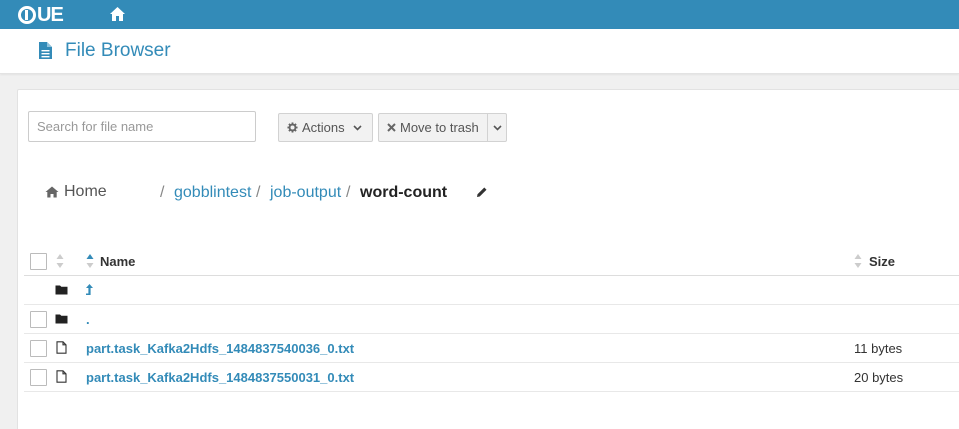  Describe the element at coordinates (38, 261) in the screenshot. I see `select-all-checkbox` at that location.